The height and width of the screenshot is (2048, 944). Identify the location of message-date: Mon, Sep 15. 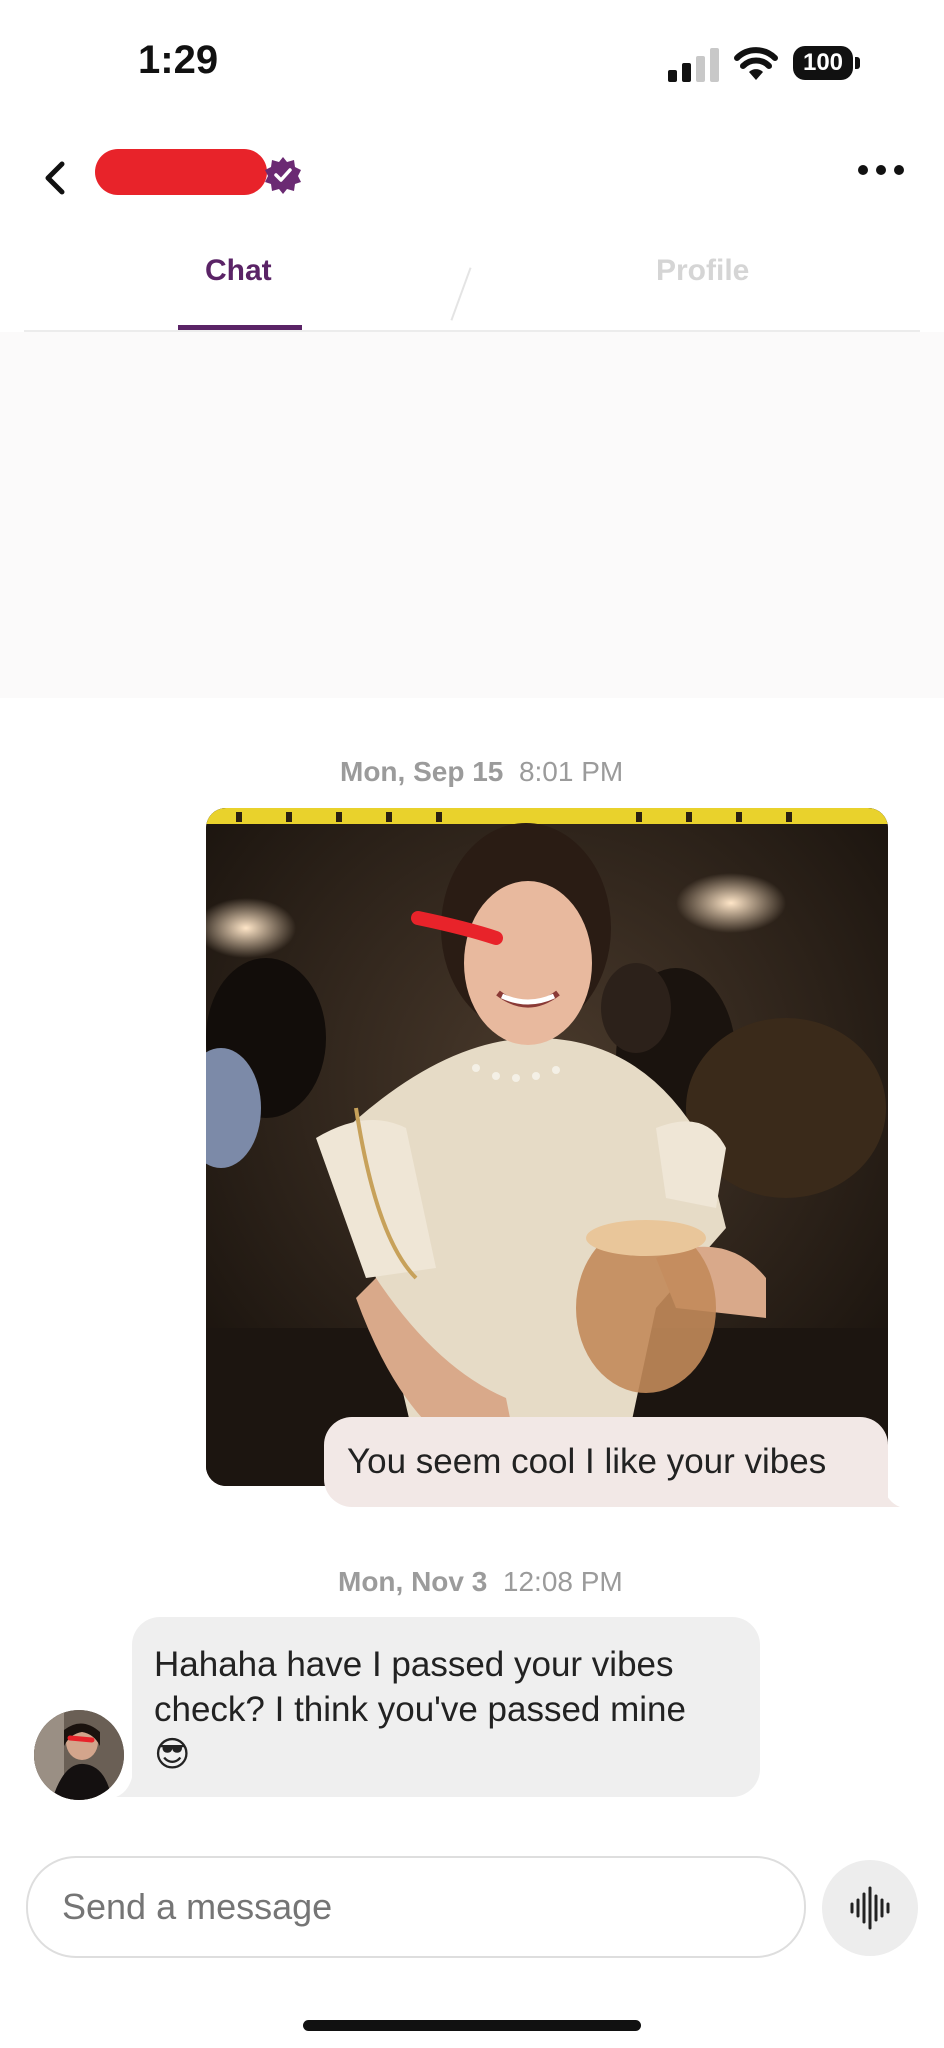
(422, 771).